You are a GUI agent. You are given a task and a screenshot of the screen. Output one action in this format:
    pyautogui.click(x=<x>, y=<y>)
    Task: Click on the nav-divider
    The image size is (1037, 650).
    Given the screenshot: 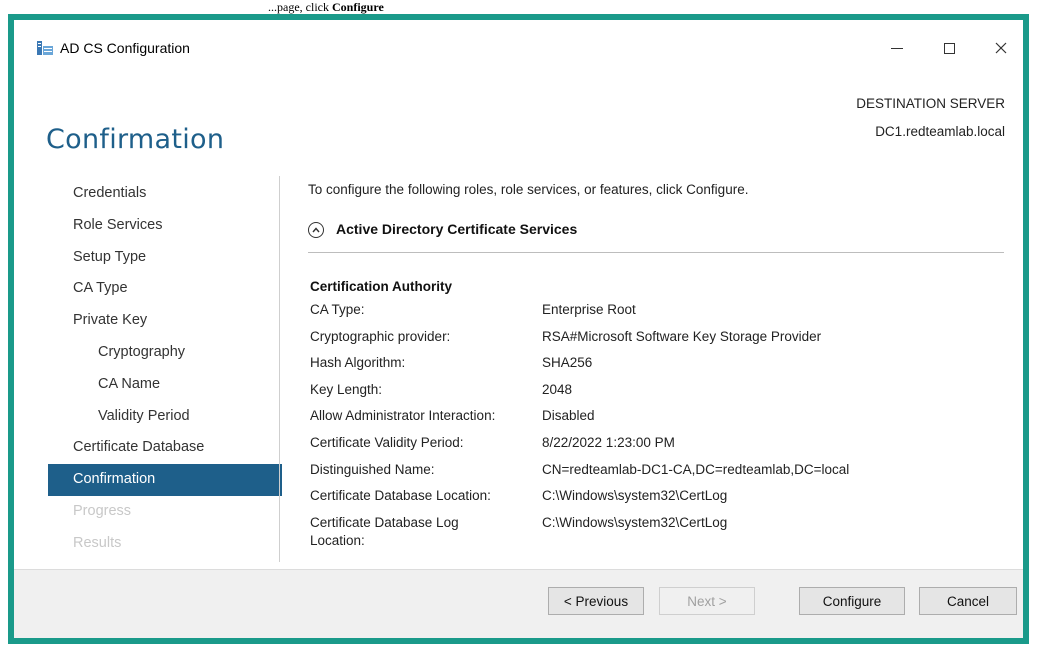 What is the action you would take?
    pyautogui.click(x=279, y=369)
    